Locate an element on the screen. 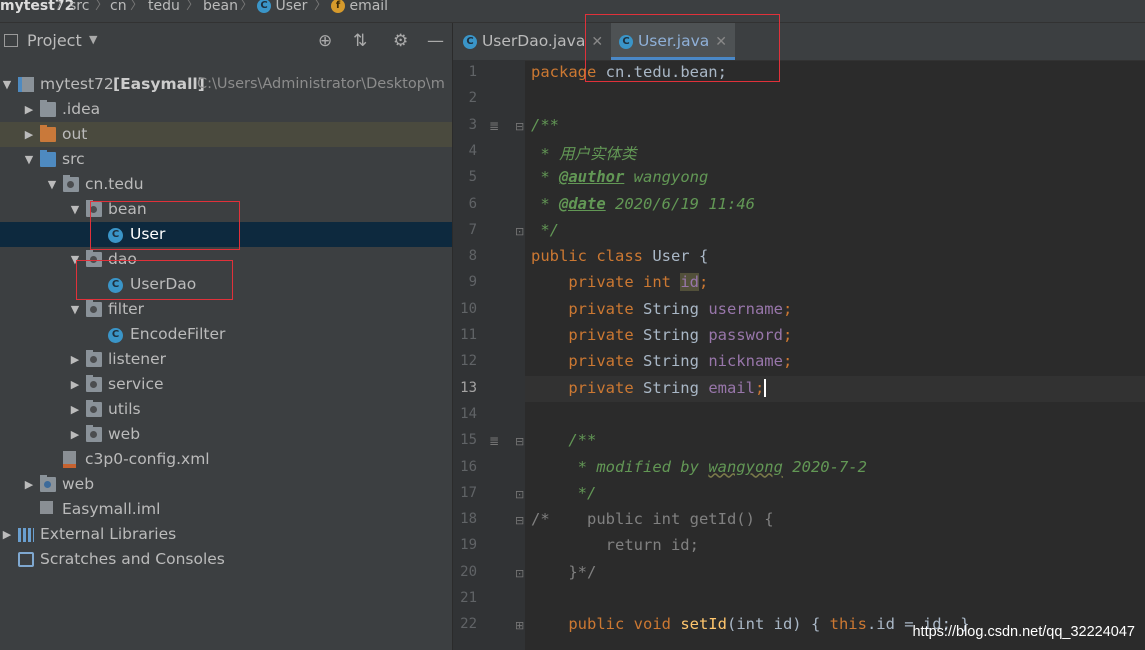 This screenshot has width=1145, height=650. code-line-17: */ is located at coordinates (564, 492).